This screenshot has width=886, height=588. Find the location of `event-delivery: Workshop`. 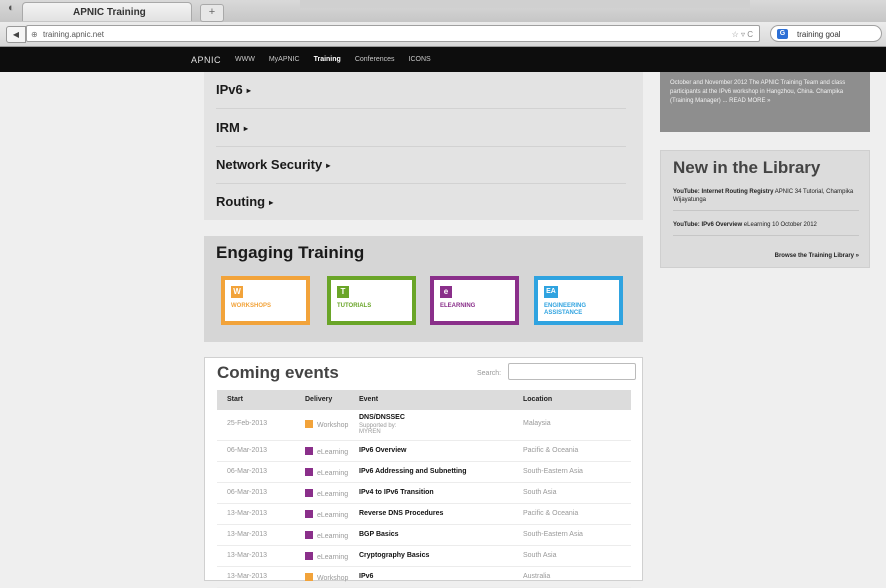

event-delivery: Workshop is located at coordinates (326, 424).